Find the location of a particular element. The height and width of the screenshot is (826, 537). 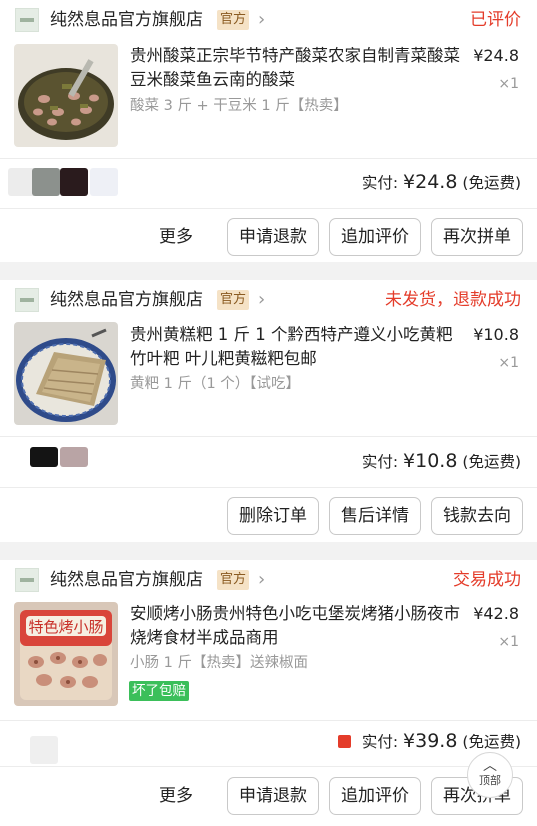

paid-total: 实付: ¥10.8 (免运费) is located at coordinates (441, 461).